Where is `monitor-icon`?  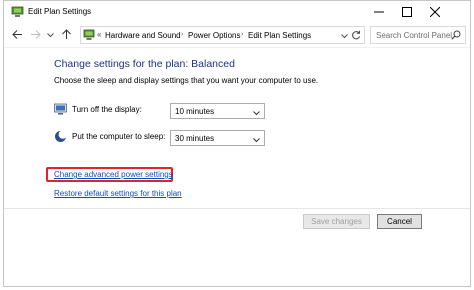 monitor-icon is located at coordinates (60, 109).